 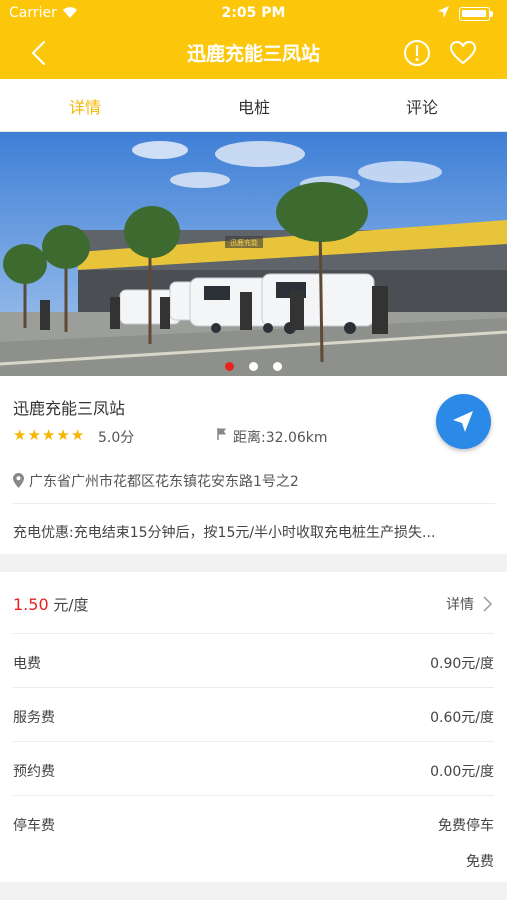 I want to click on address-row: 广东省广州市花都区花东镇花安东路1号之2, so click(x=254, y=487).